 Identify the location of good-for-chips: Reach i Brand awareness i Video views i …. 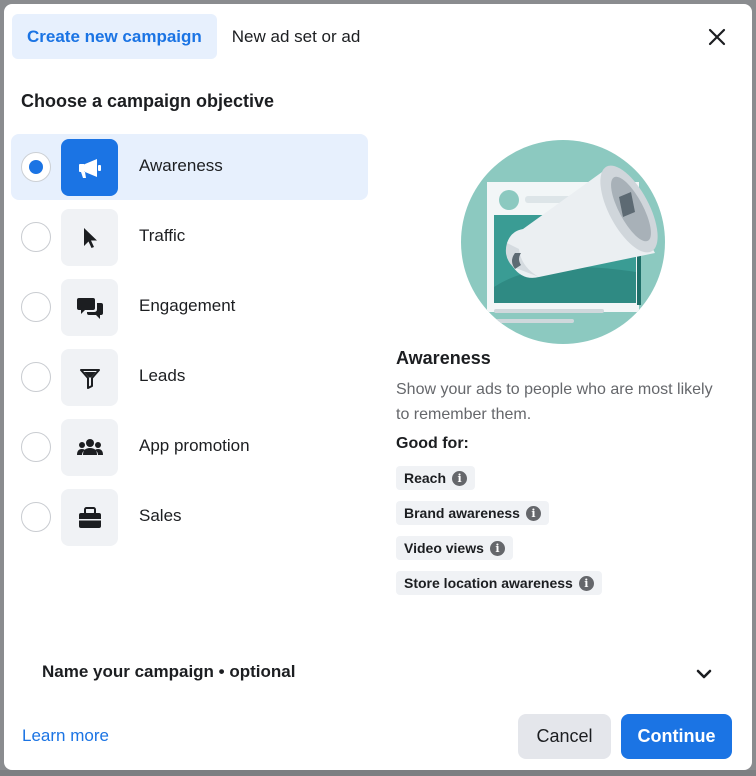
(499, 536).